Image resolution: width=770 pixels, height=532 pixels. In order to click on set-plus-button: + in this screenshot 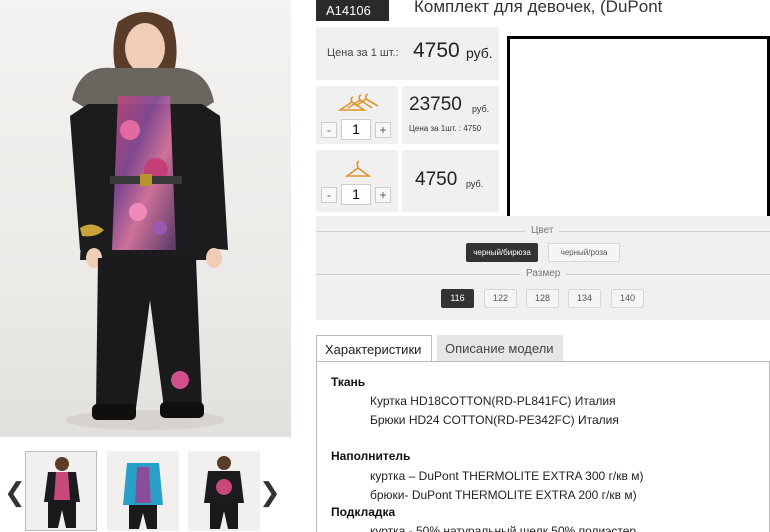, I will do `click(383, 129)`.